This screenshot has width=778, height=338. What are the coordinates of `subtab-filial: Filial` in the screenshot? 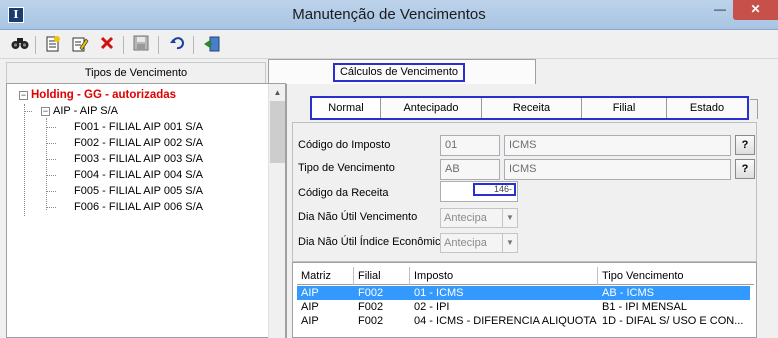 It's located at (624, 108).